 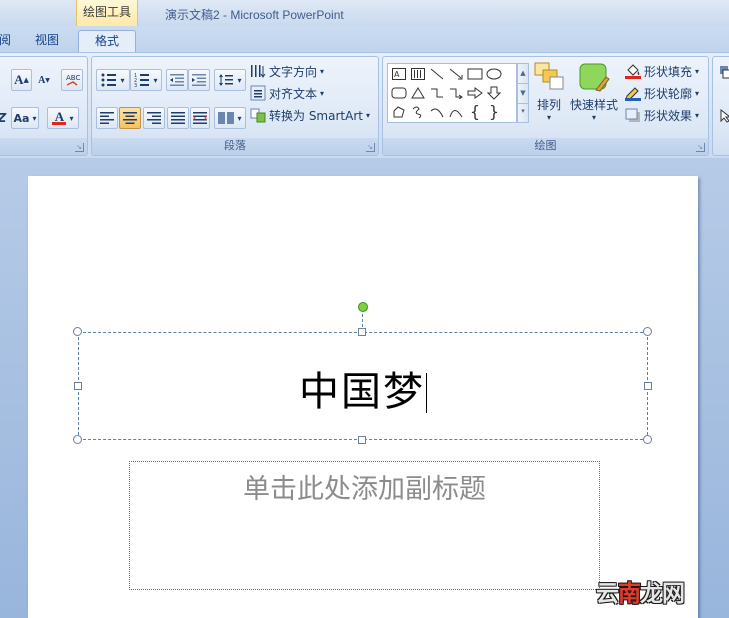 I want to click on text-direction-label: 文字方向, so click(x=293, y=71).